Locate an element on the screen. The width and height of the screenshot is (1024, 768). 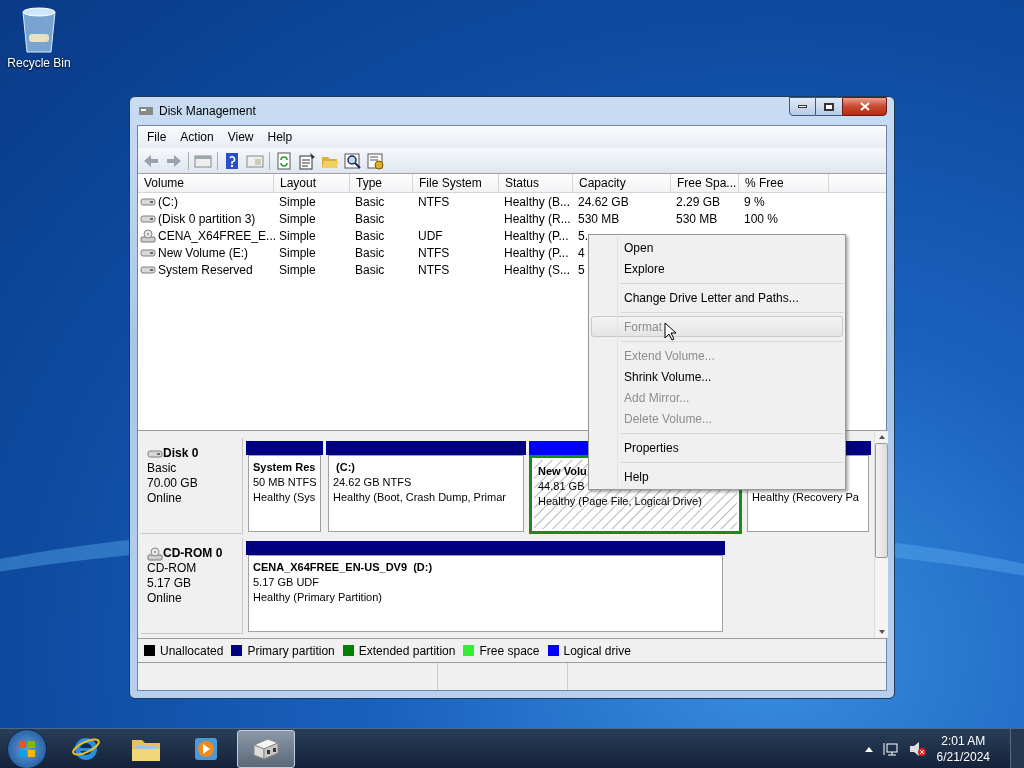
table-cell-text: (Disk 0 partition 3) is located at coordinates (207, 219).